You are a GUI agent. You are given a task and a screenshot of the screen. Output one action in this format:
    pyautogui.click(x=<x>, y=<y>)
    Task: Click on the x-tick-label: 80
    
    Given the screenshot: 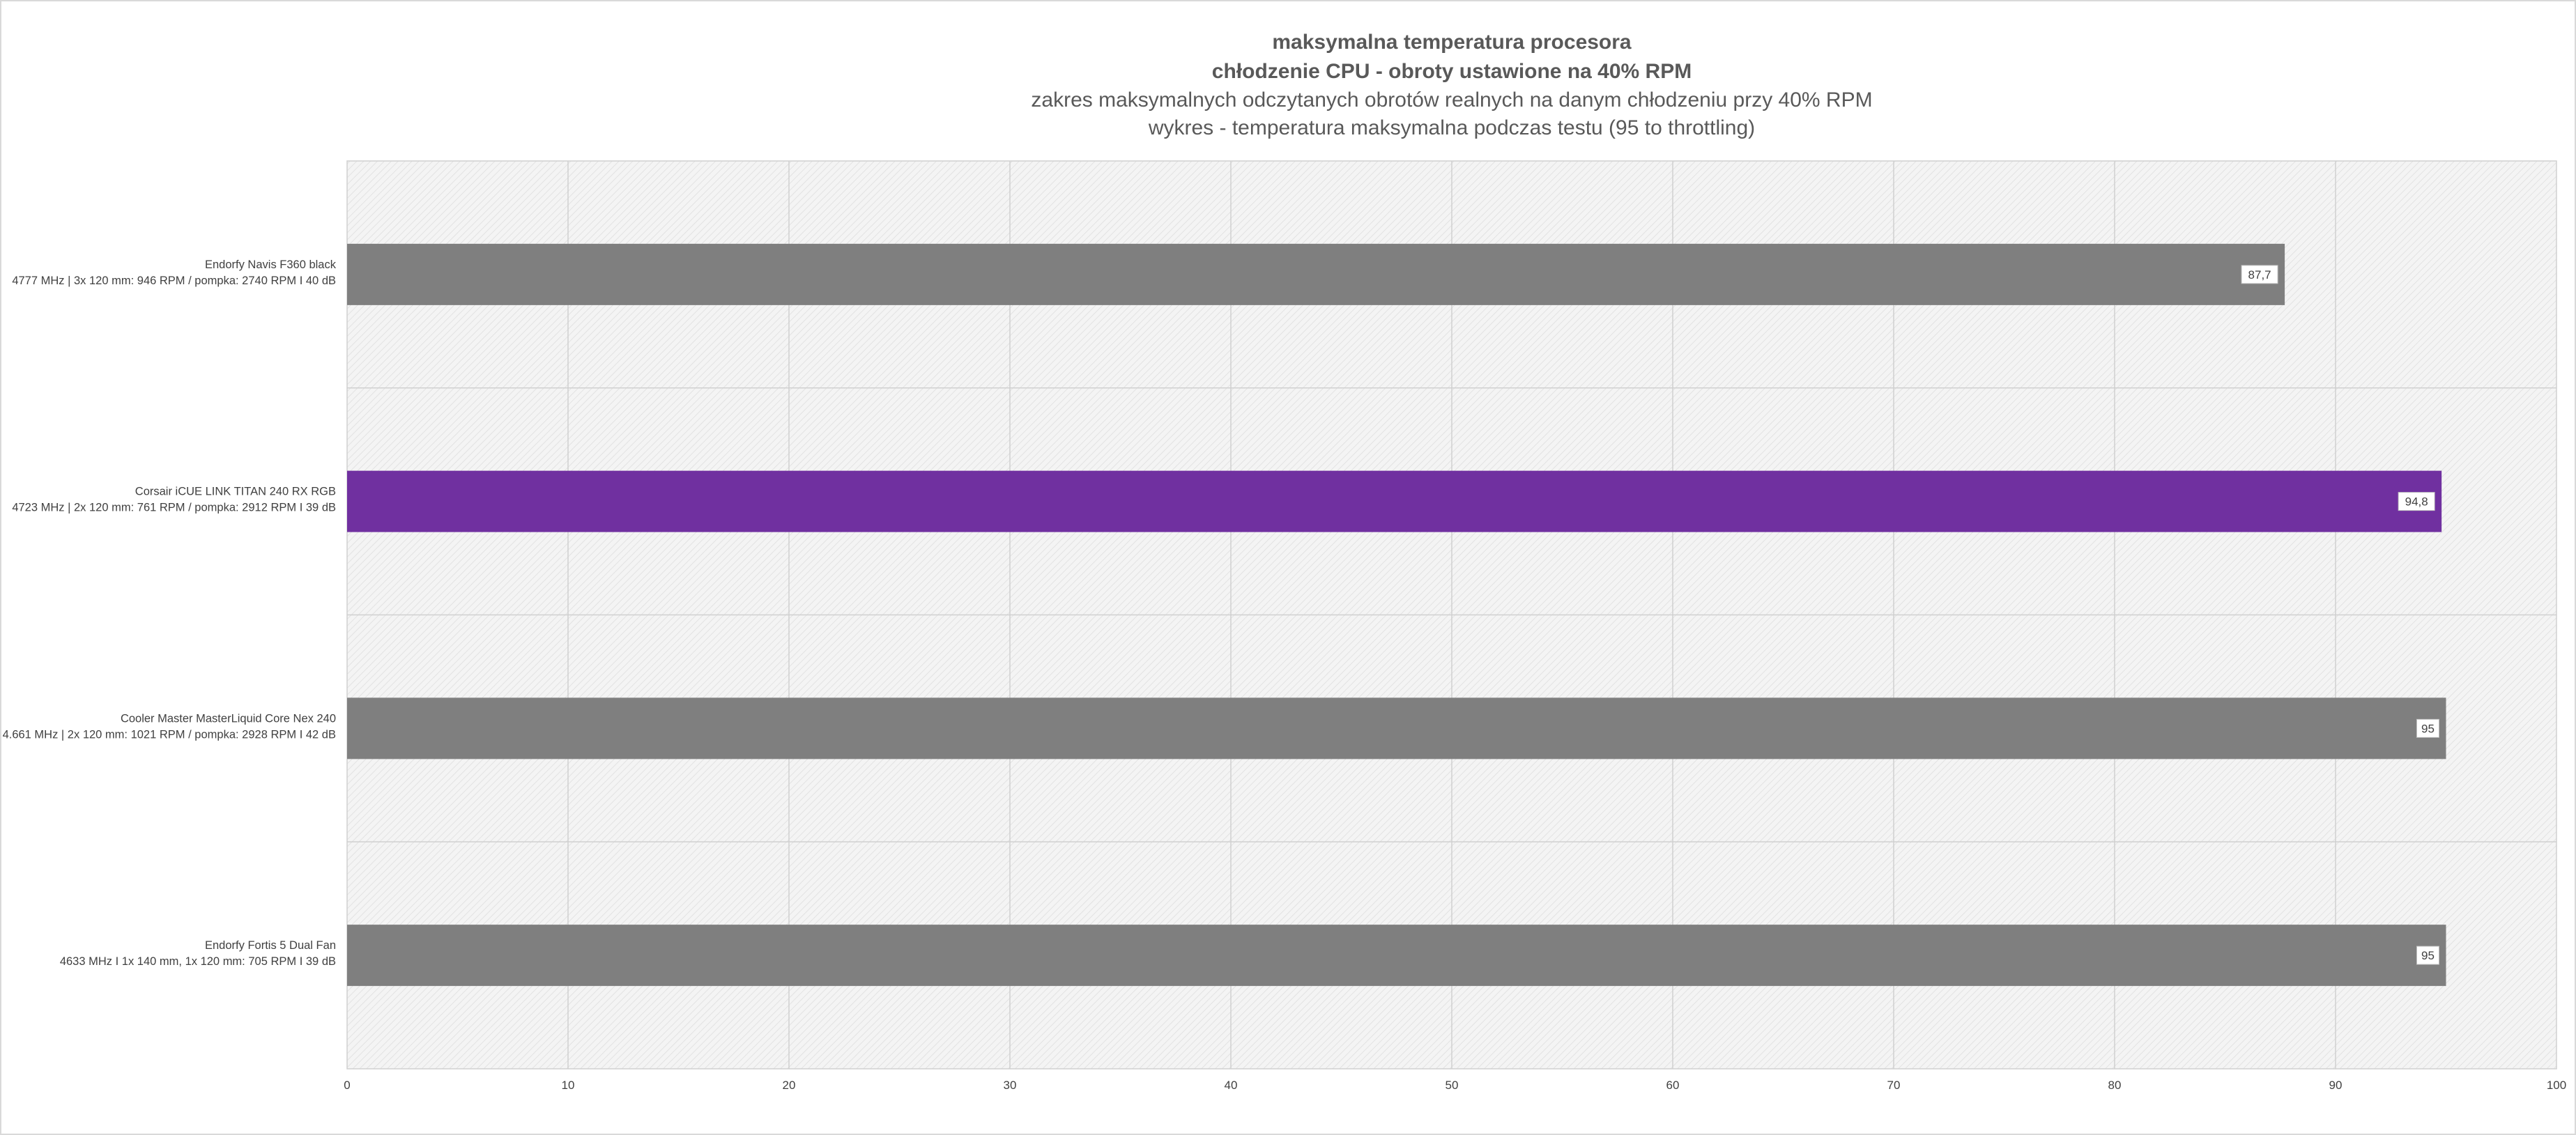 What is the action you would take?
    pyautogui.click(x=2115, y=1085)
    